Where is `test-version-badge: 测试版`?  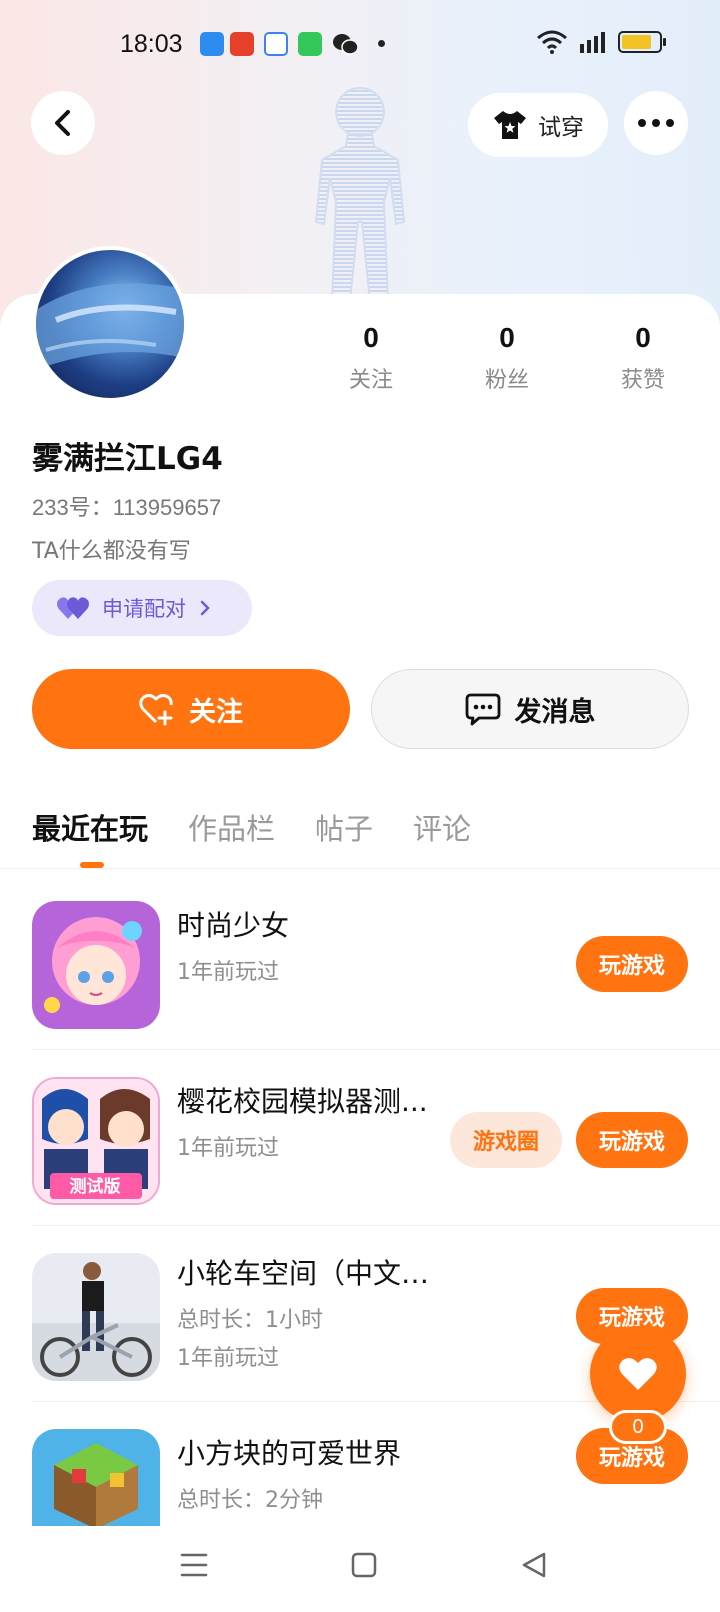 test-version-badge: 测试版 is located at coordinates (95, 1187).